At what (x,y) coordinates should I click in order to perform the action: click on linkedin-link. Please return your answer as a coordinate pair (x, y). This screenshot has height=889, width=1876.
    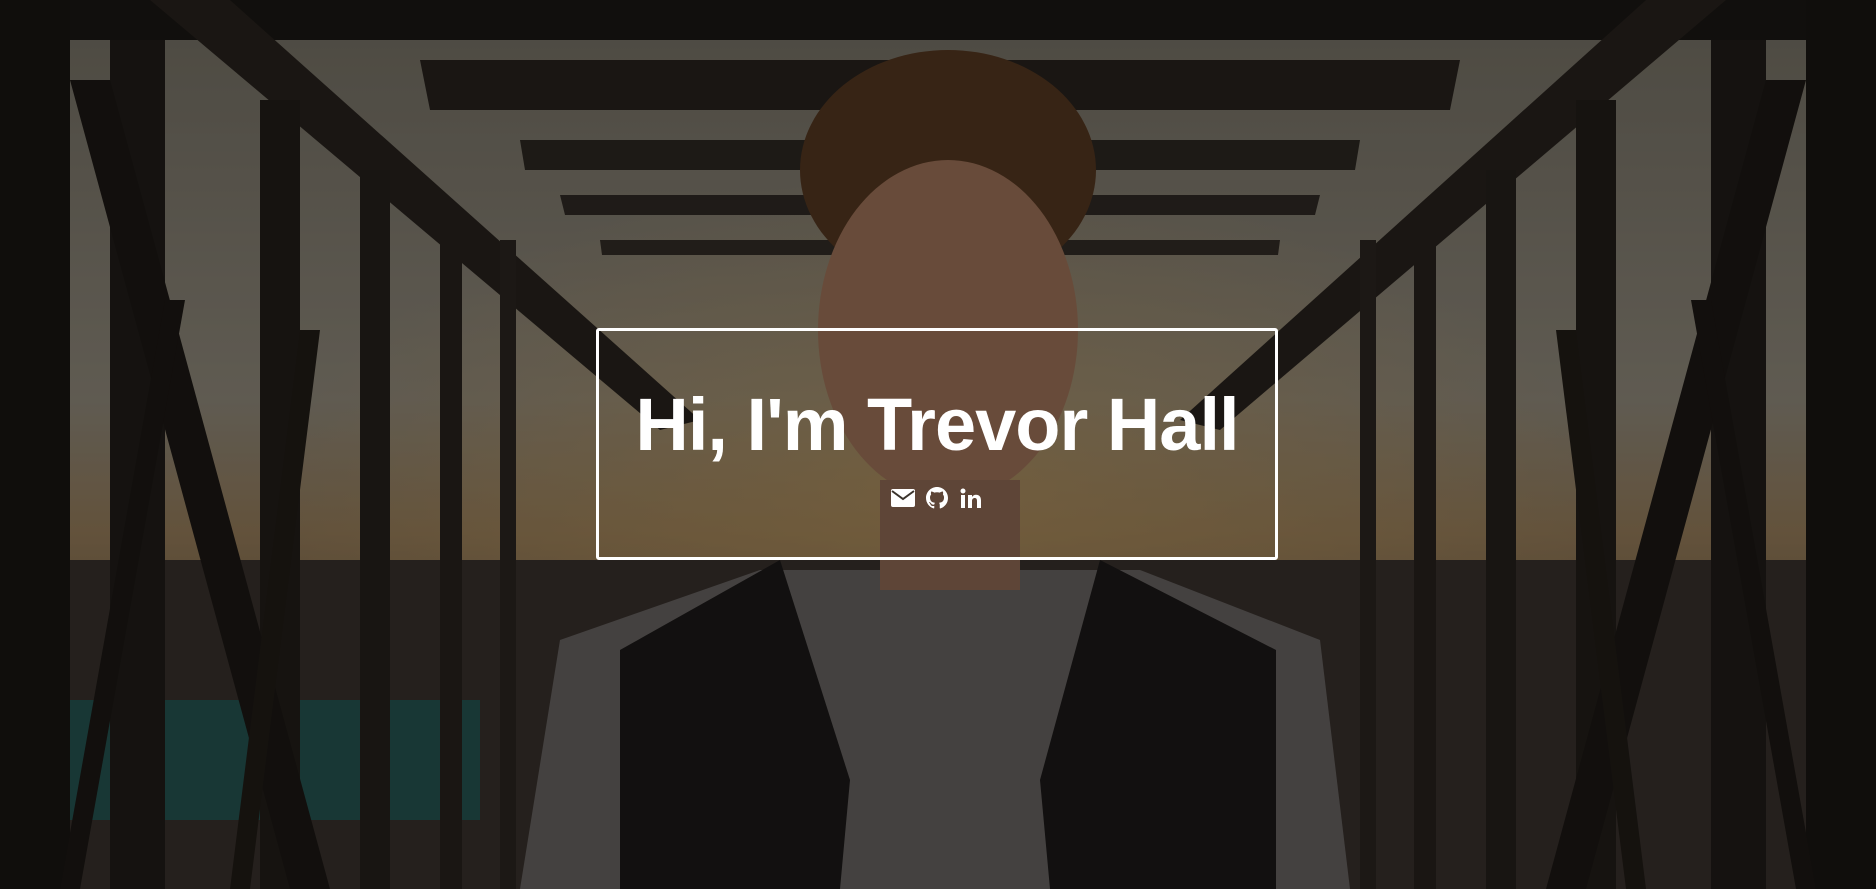
    Looking at the image, I should click on (971, 498).